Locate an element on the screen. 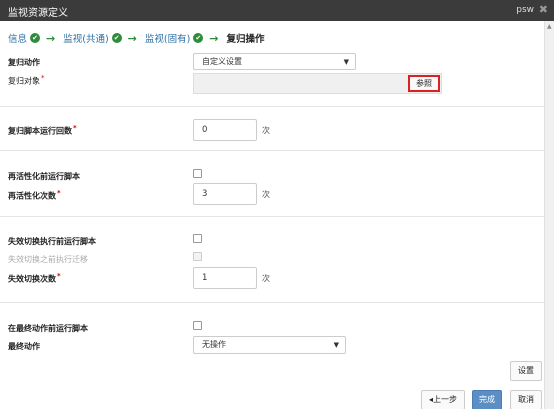  failover-count-label: 失效切换次数* is located at coordinates (34, 278).